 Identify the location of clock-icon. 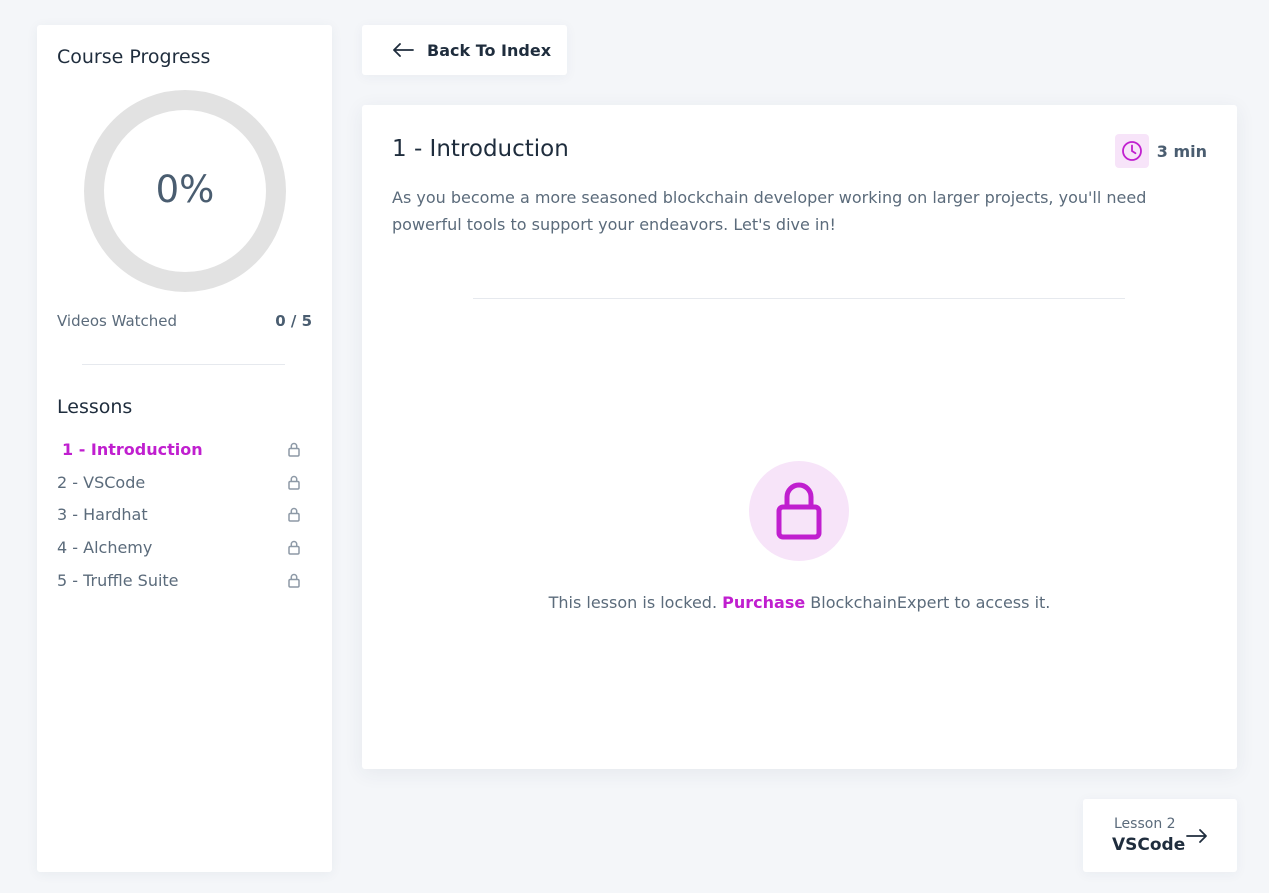
(1131, 151).